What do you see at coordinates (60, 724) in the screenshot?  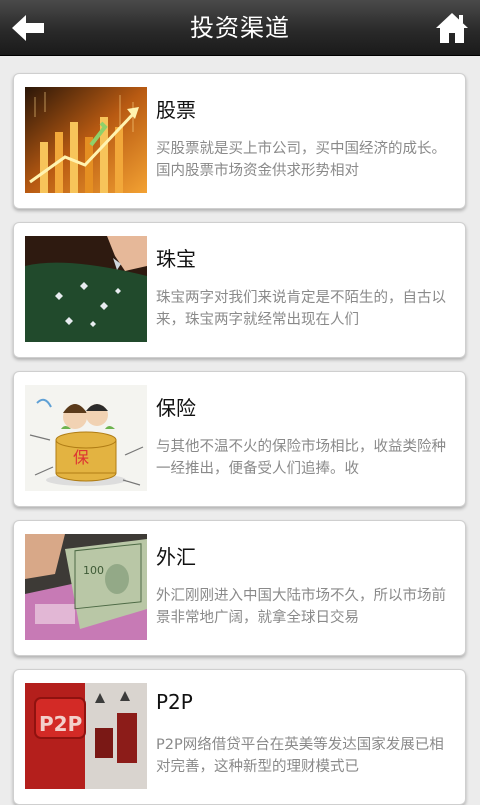 I see `svg-text: P2P` at bounding box center [60, 724].